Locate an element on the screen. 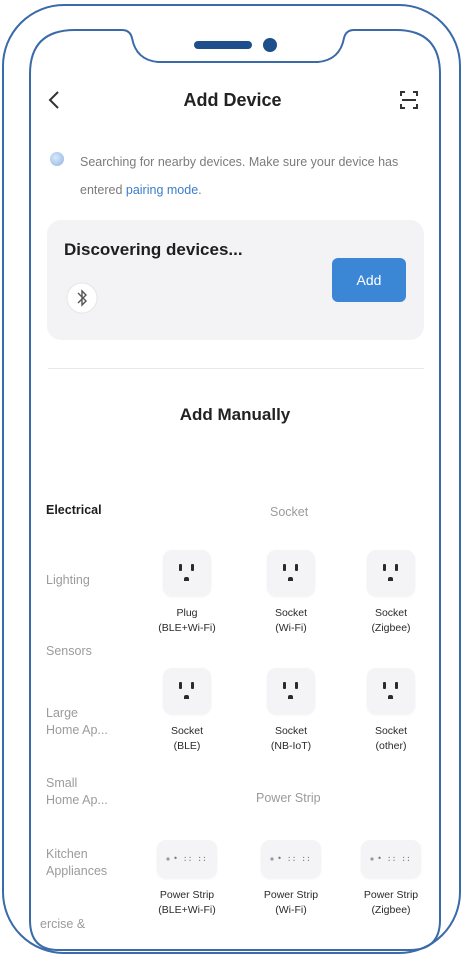 This screenshot has width=465, height=960. add-manually-title: Add Manually is located at coordinates (235, 414).